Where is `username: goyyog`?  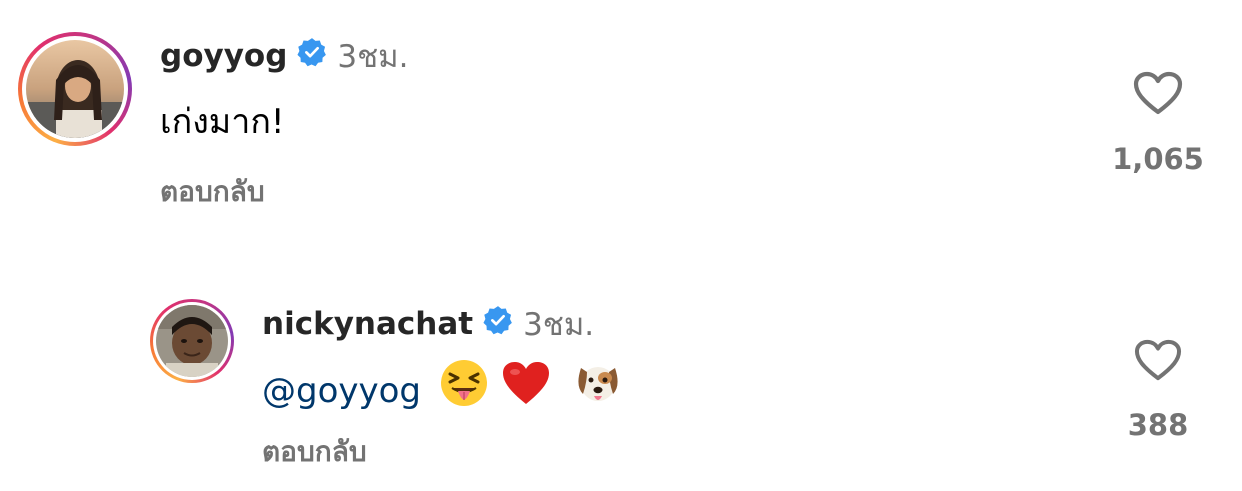 username: goyyog is located at coordinates (223, 56).